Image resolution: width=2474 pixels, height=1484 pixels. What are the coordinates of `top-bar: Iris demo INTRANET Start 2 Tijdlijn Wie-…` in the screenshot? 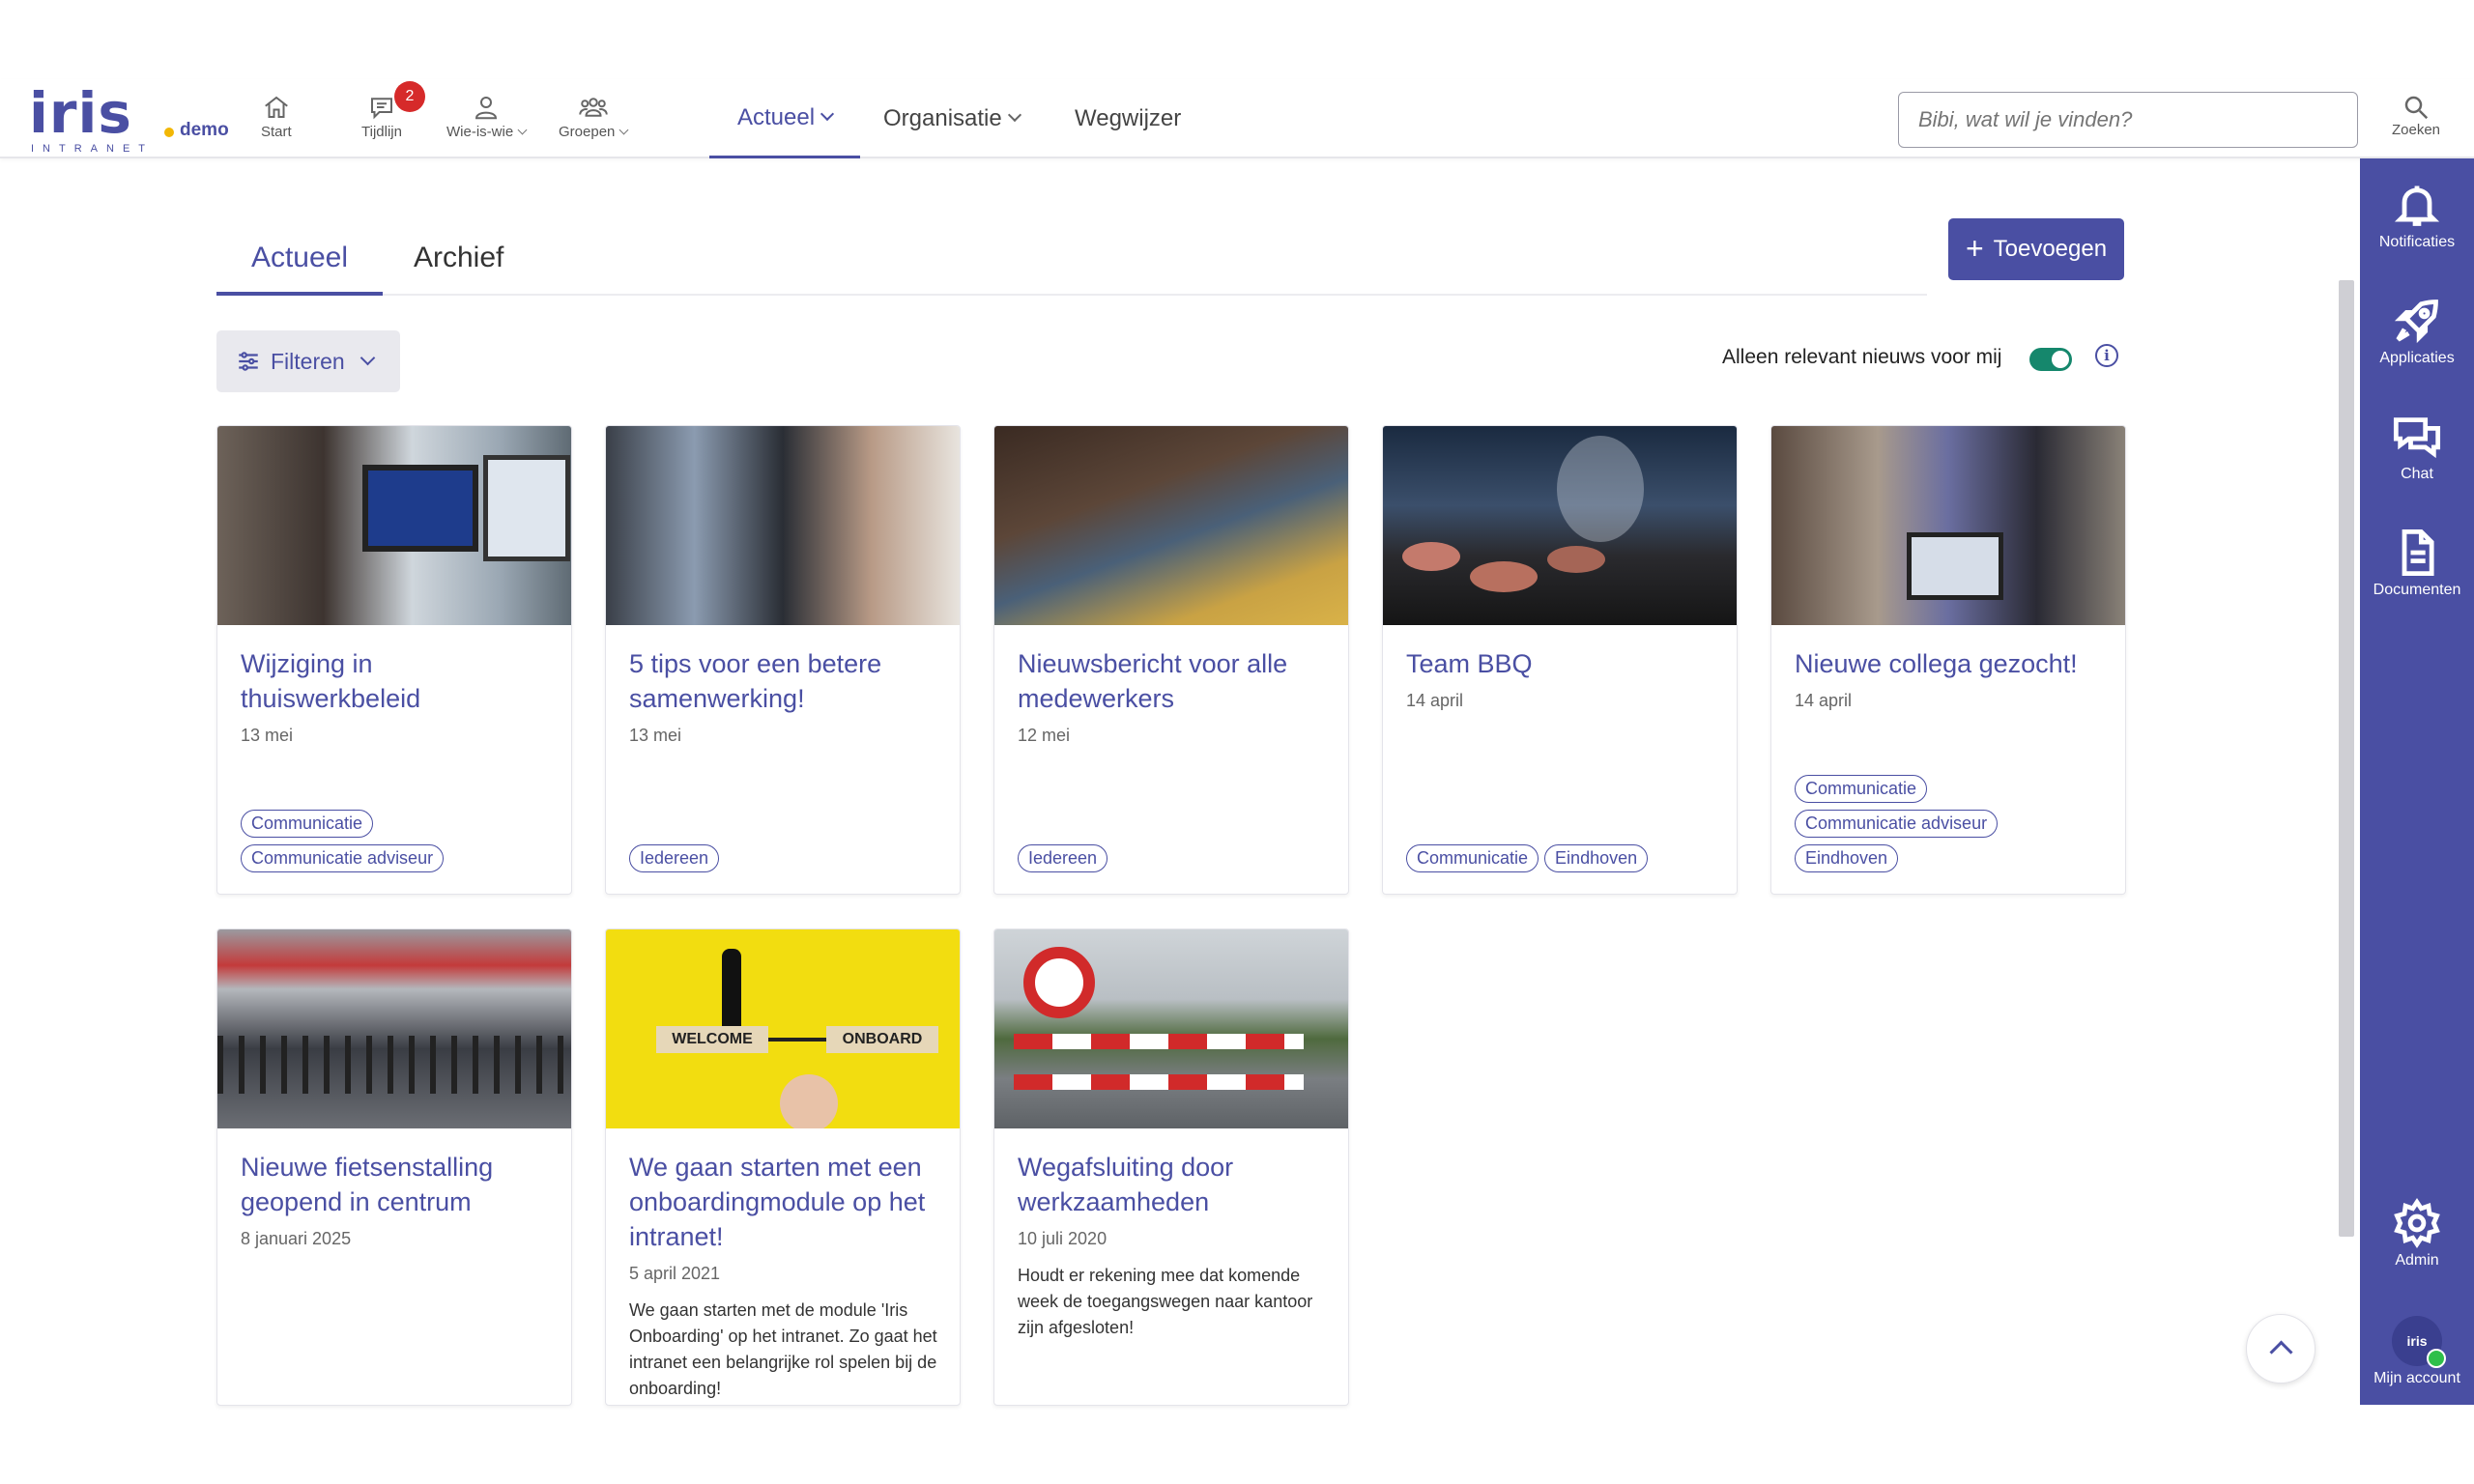 It's located at (1237, 119).